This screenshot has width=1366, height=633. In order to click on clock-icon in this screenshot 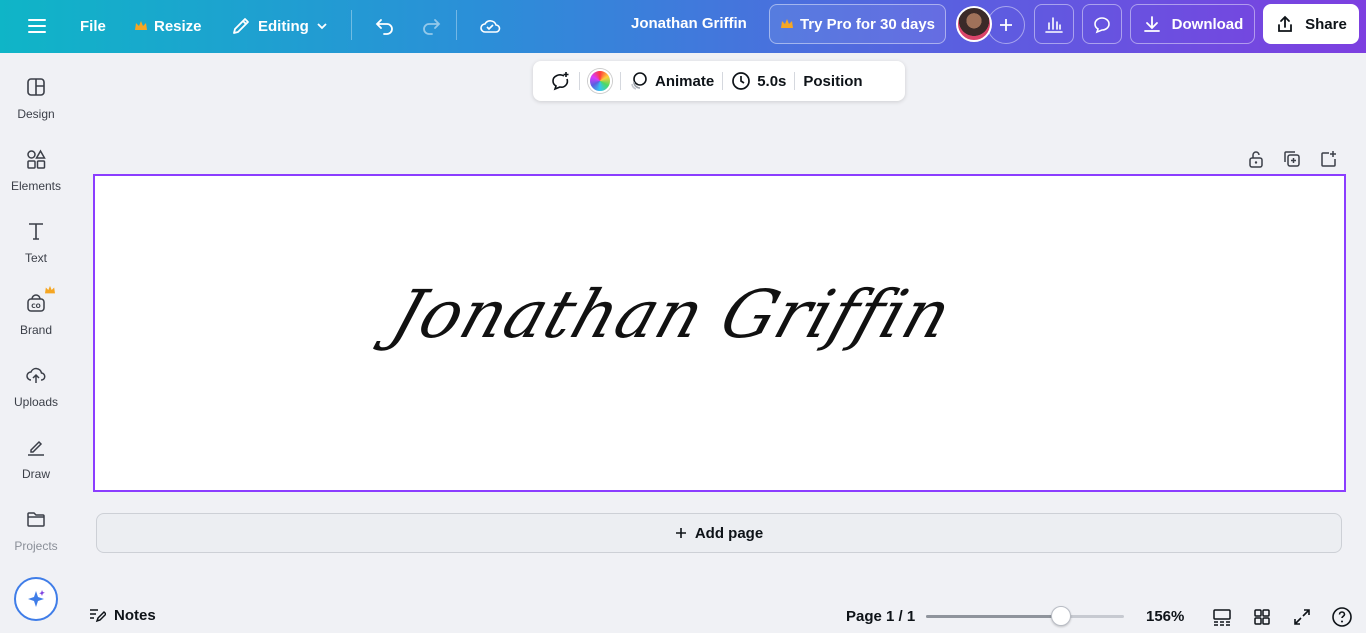, I will do `click(741, 81)`.